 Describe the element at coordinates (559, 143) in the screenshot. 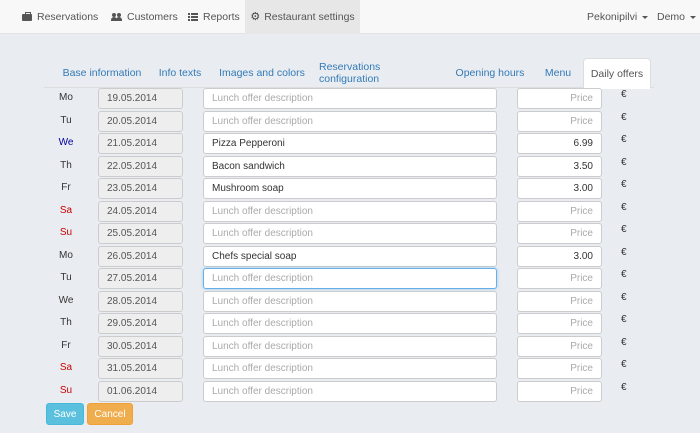

I see `offer-price-input: 6.99` at that location.